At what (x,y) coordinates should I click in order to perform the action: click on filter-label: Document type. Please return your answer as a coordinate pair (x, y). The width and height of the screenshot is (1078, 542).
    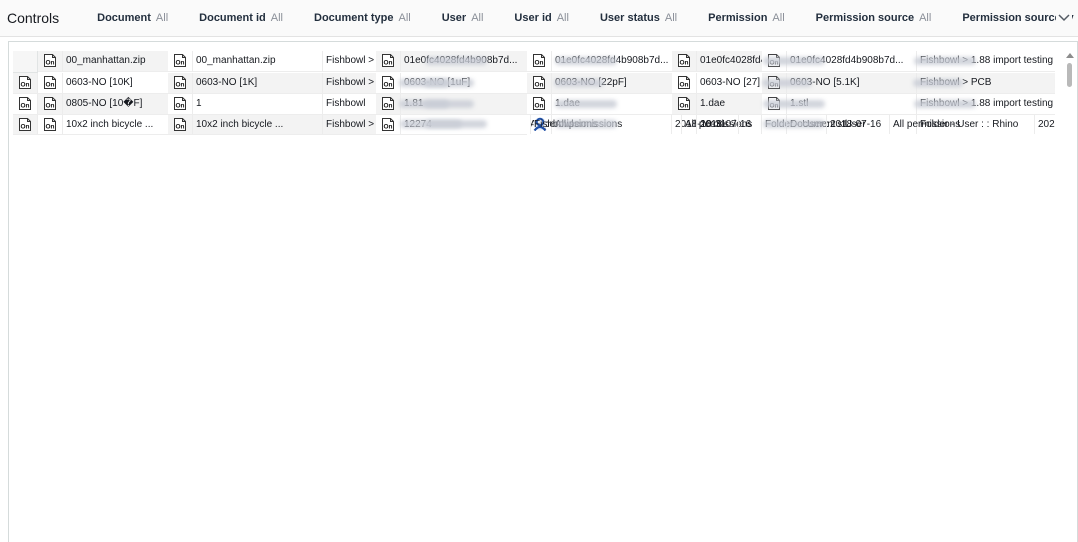
    Looking at the image, I should click on (354, 18).